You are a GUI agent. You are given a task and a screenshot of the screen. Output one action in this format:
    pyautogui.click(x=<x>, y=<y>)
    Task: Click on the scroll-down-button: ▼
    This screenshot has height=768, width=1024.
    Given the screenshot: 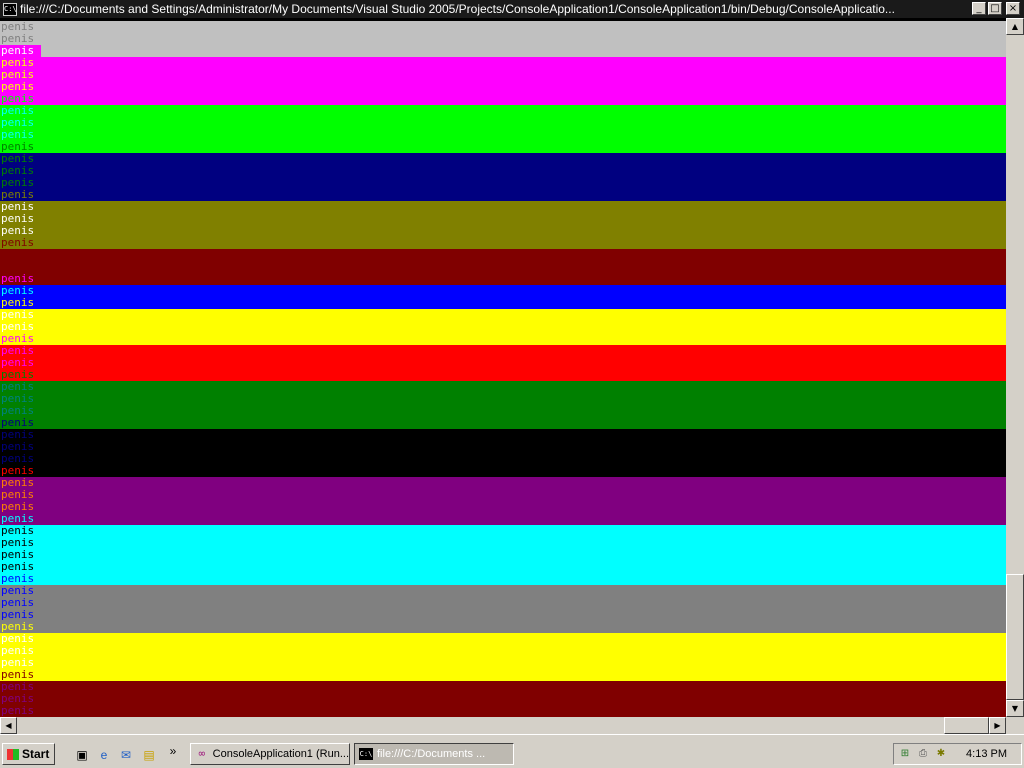 What is the action you would take?
    pyautogui.click(x=1015, y=708)
    